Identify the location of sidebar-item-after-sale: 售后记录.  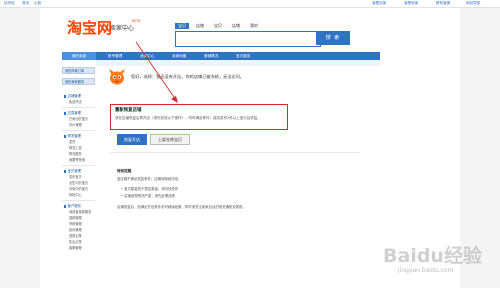
(75, 242).